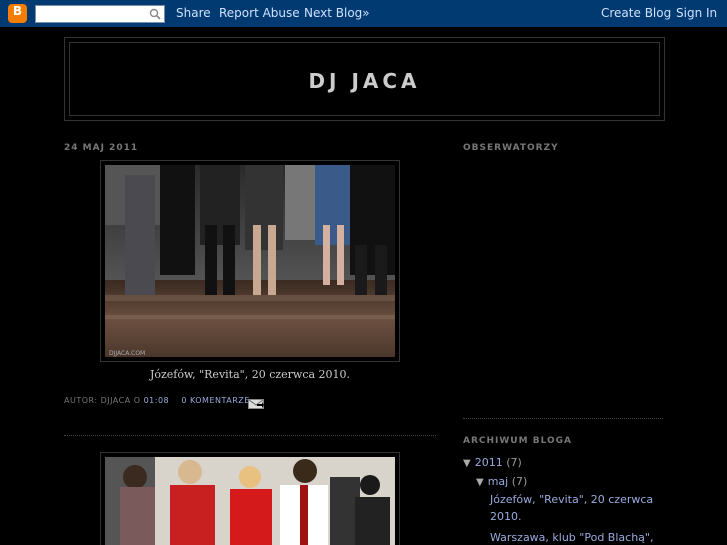  I want to click on archive-post-link-1: Józefów, "Revita", 20 czerwca 2010., so click(575, 508).